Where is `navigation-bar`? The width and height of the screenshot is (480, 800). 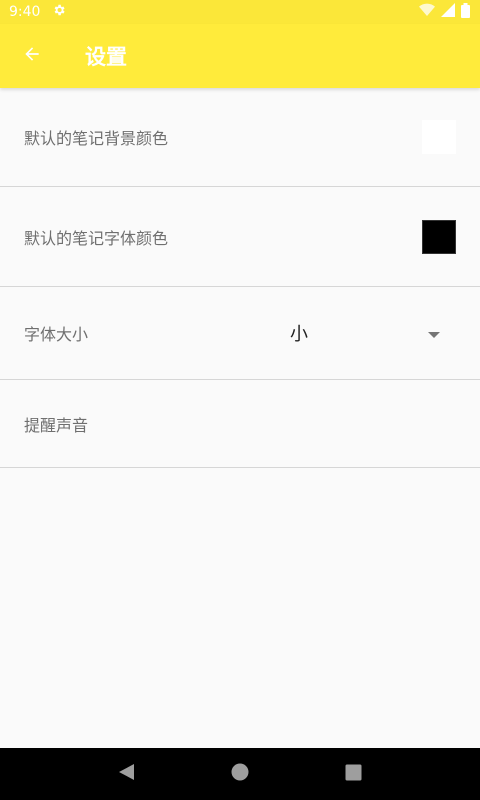 navigation-bar is located at coordinates (240, 774).